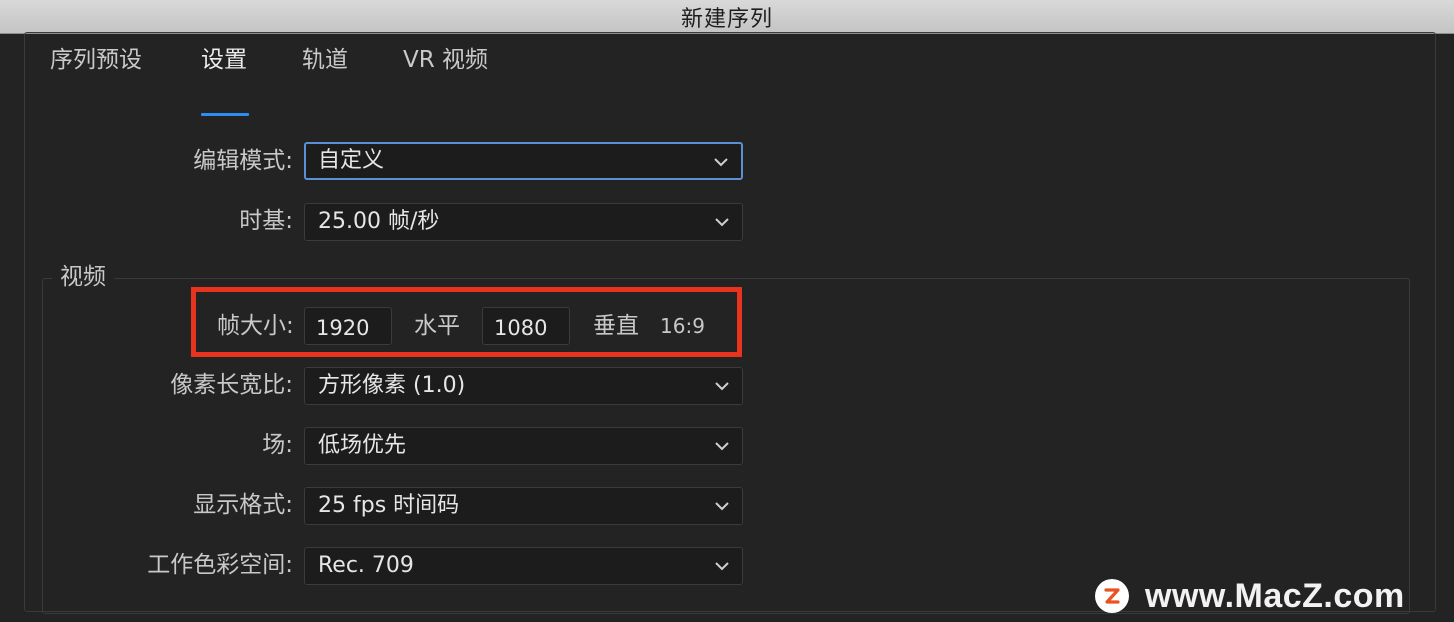  I want to click on window-titlebar: 新建序列, so click(727, 17).